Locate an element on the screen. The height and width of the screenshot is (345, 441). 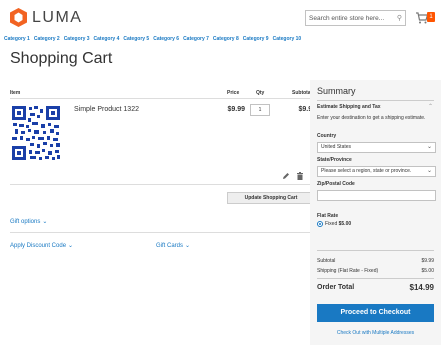
order-total-label: Order Total is located at coordinates (336, 287).